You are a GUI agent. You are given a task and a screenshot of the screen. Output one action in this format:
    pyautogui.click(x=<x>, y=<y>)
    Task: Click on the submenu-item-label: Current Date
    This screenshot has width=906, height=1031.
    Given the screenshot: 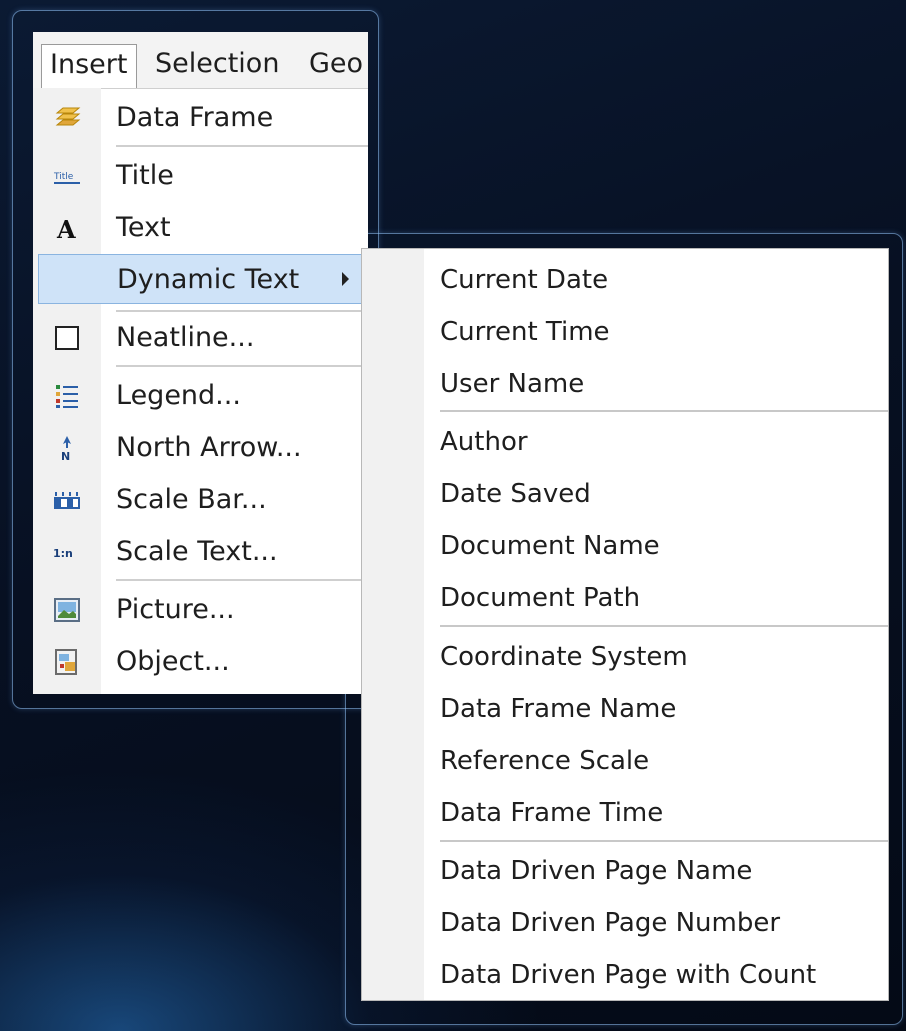 What is the action you would take?
    pyautogui.click(x=524, y=280)
    